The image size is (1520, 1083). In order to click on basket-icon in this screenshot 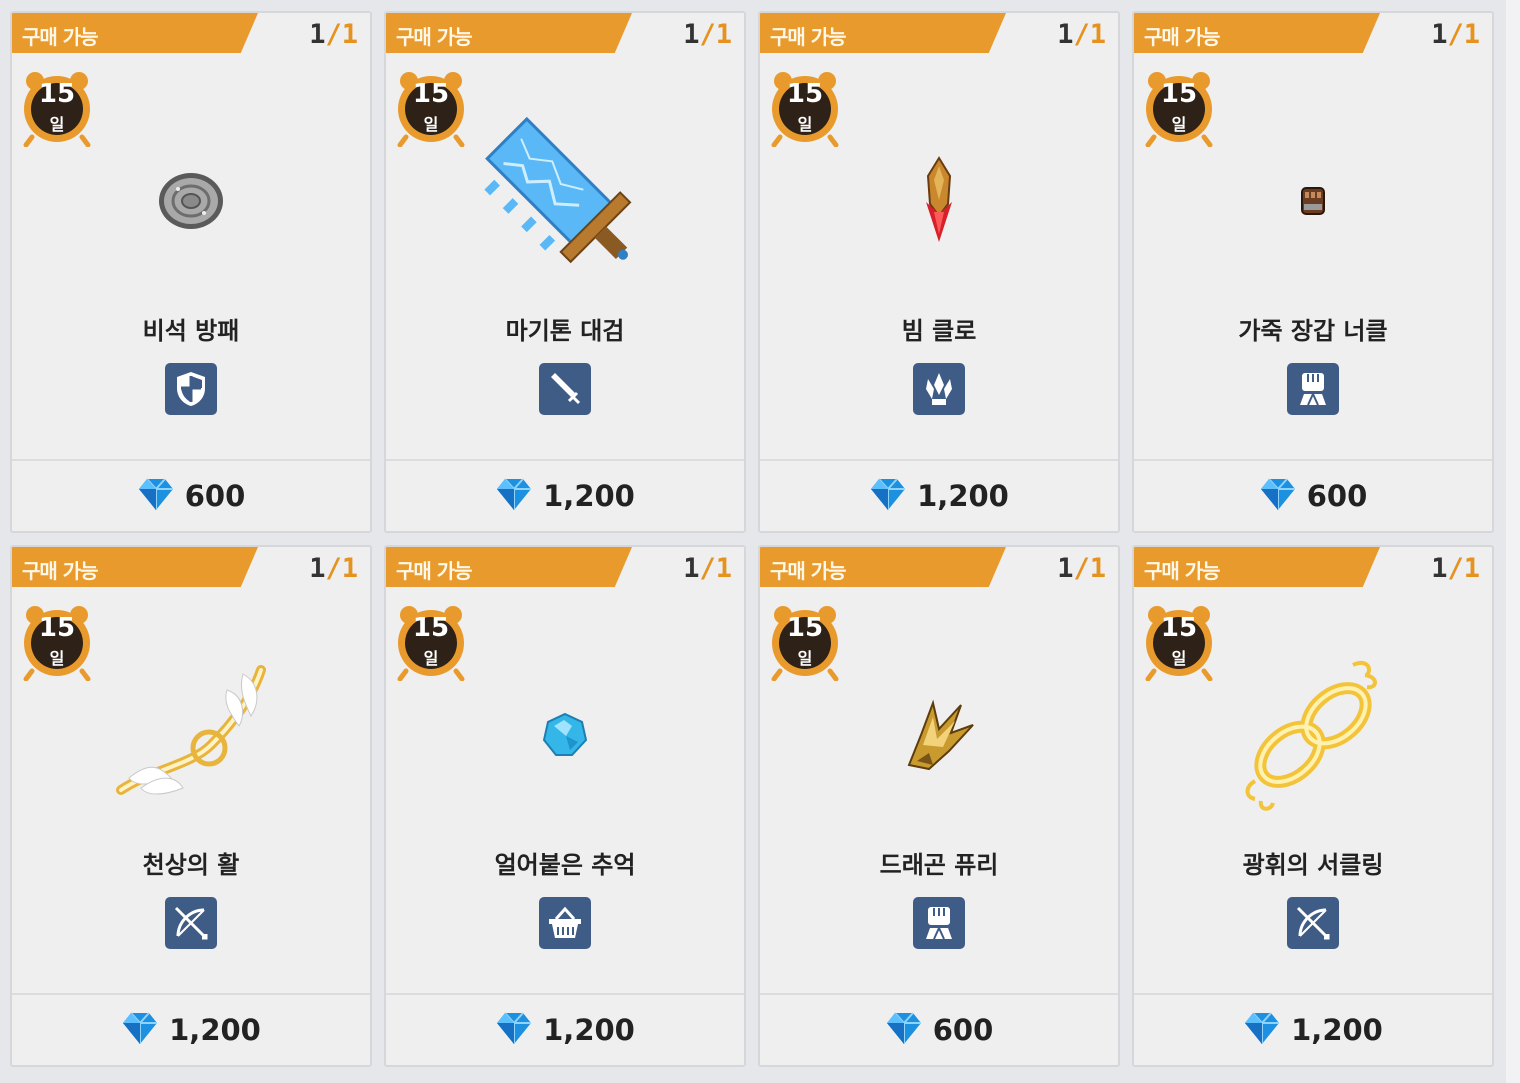, I will do `click(565, 923)`.